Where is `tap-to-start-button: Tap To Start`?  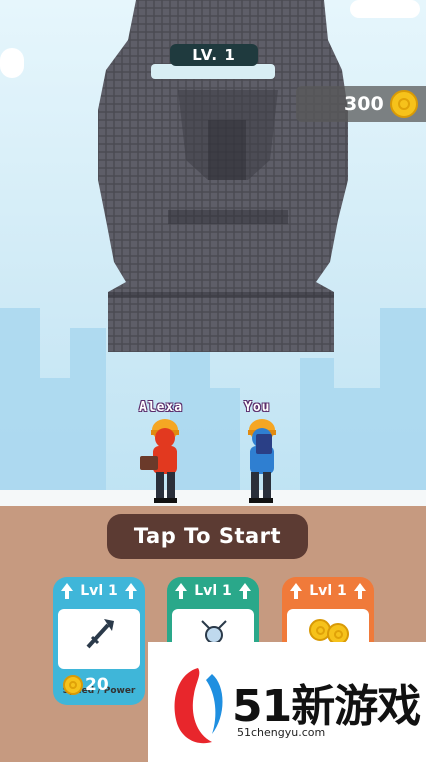
tap-to-start-button: Tap To Start is located at coordinates (207, 536).